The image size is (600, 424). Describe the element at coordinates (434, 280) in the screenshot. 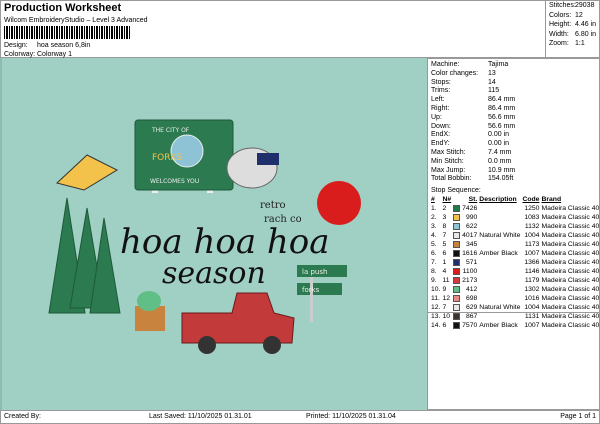

I see `stop-index: 9.` at that location.